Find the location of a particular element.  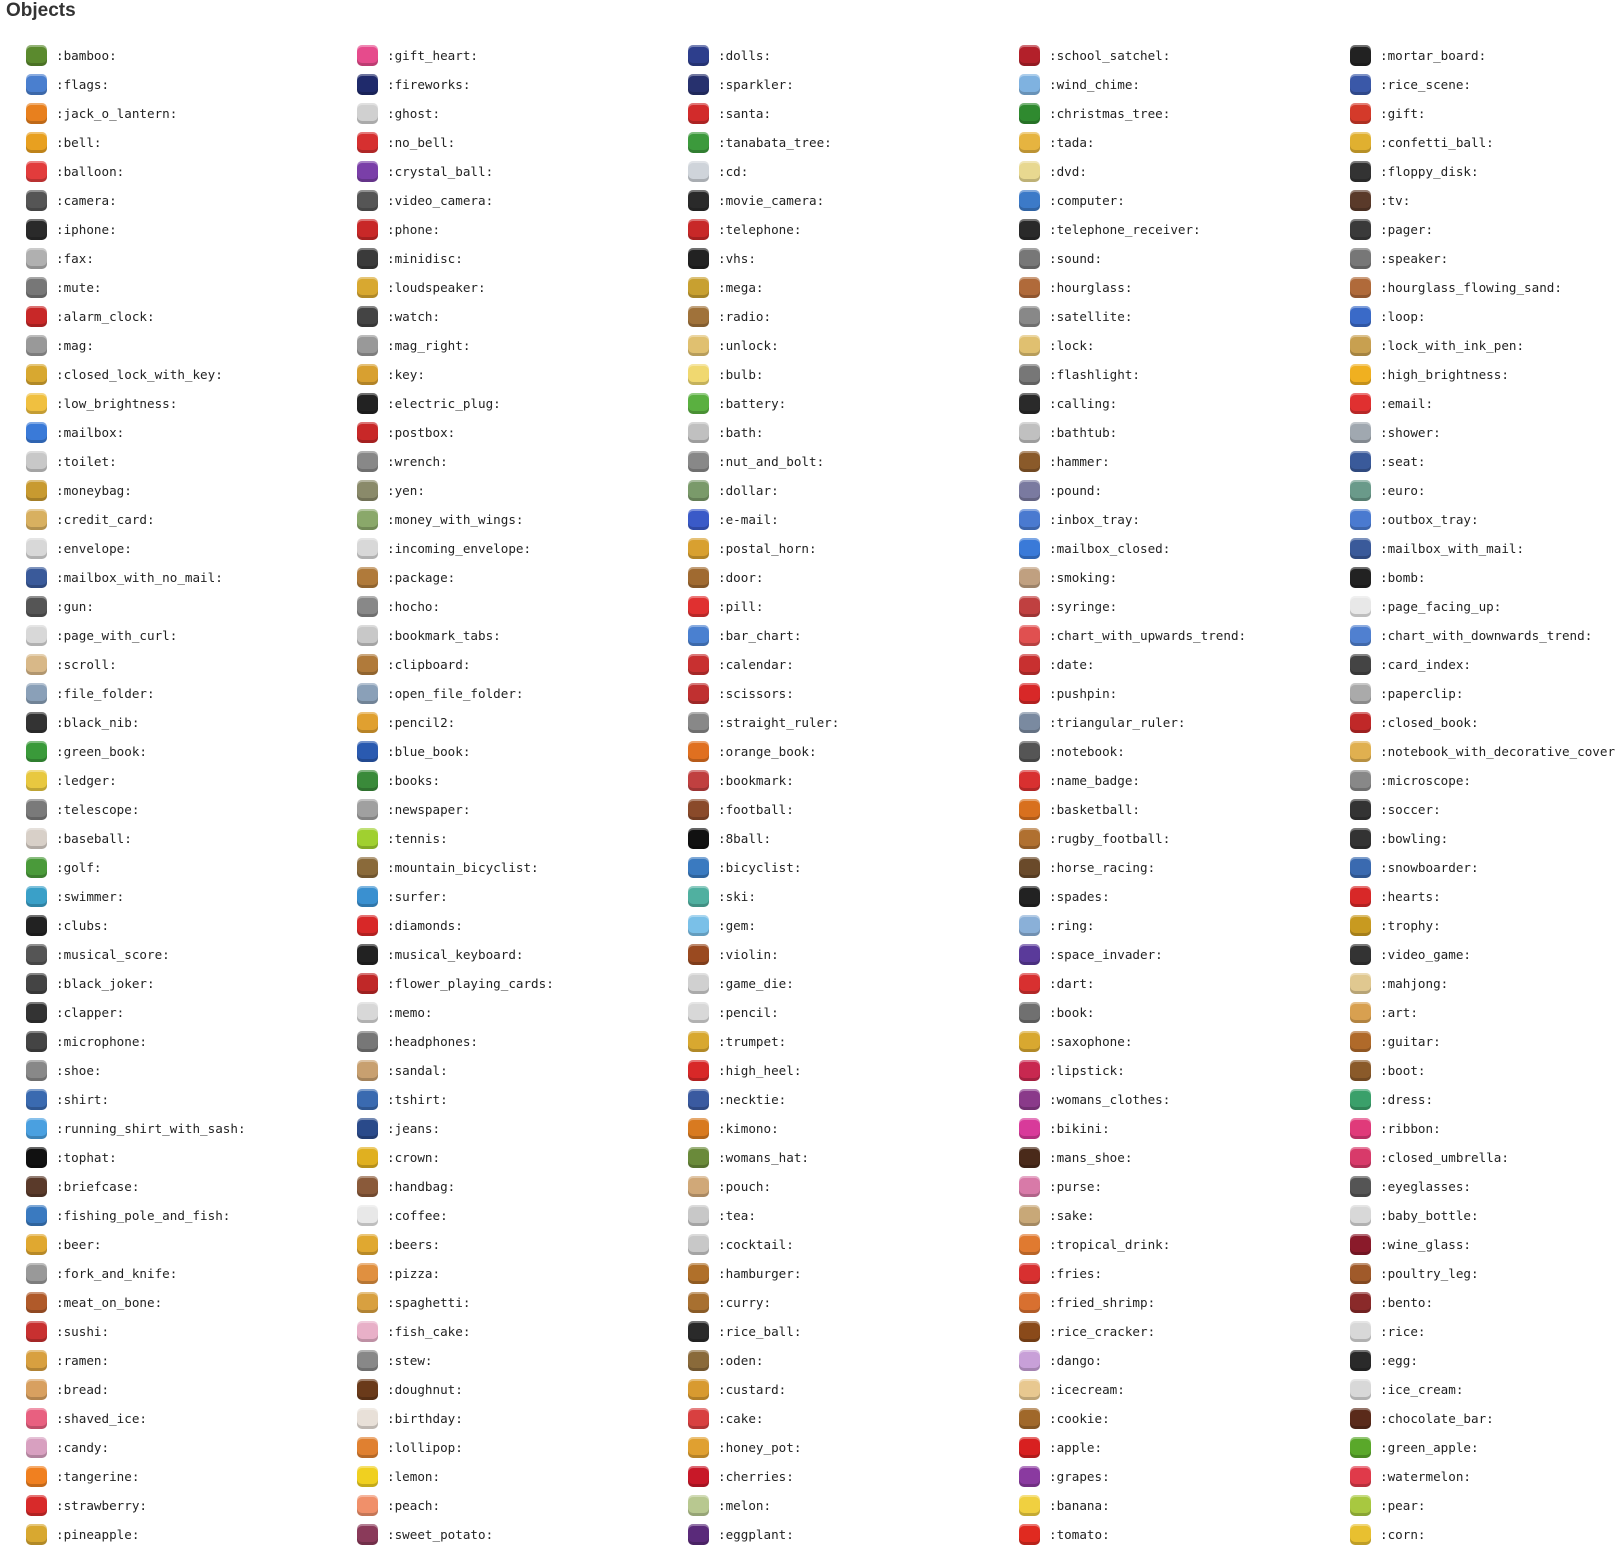

emoji-item: :dolls: is located at coordinates (853, 55).